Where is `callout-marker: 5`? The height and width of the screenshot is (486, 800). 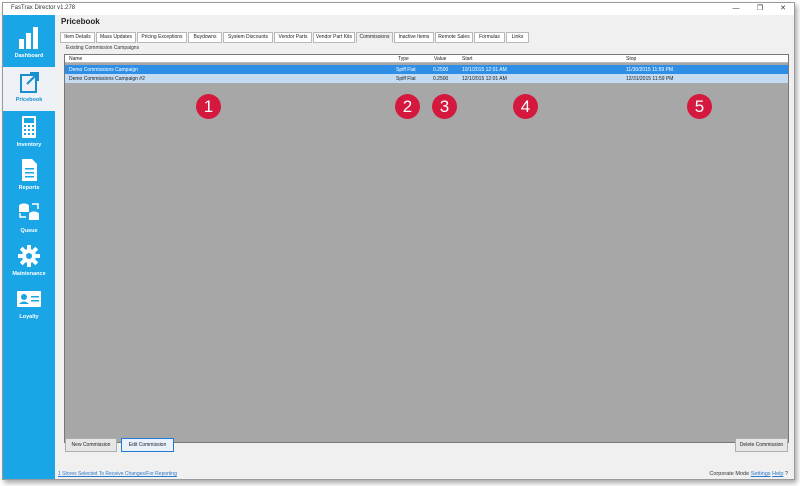
callout-marker: 5 is located at coordinates (699, 106).